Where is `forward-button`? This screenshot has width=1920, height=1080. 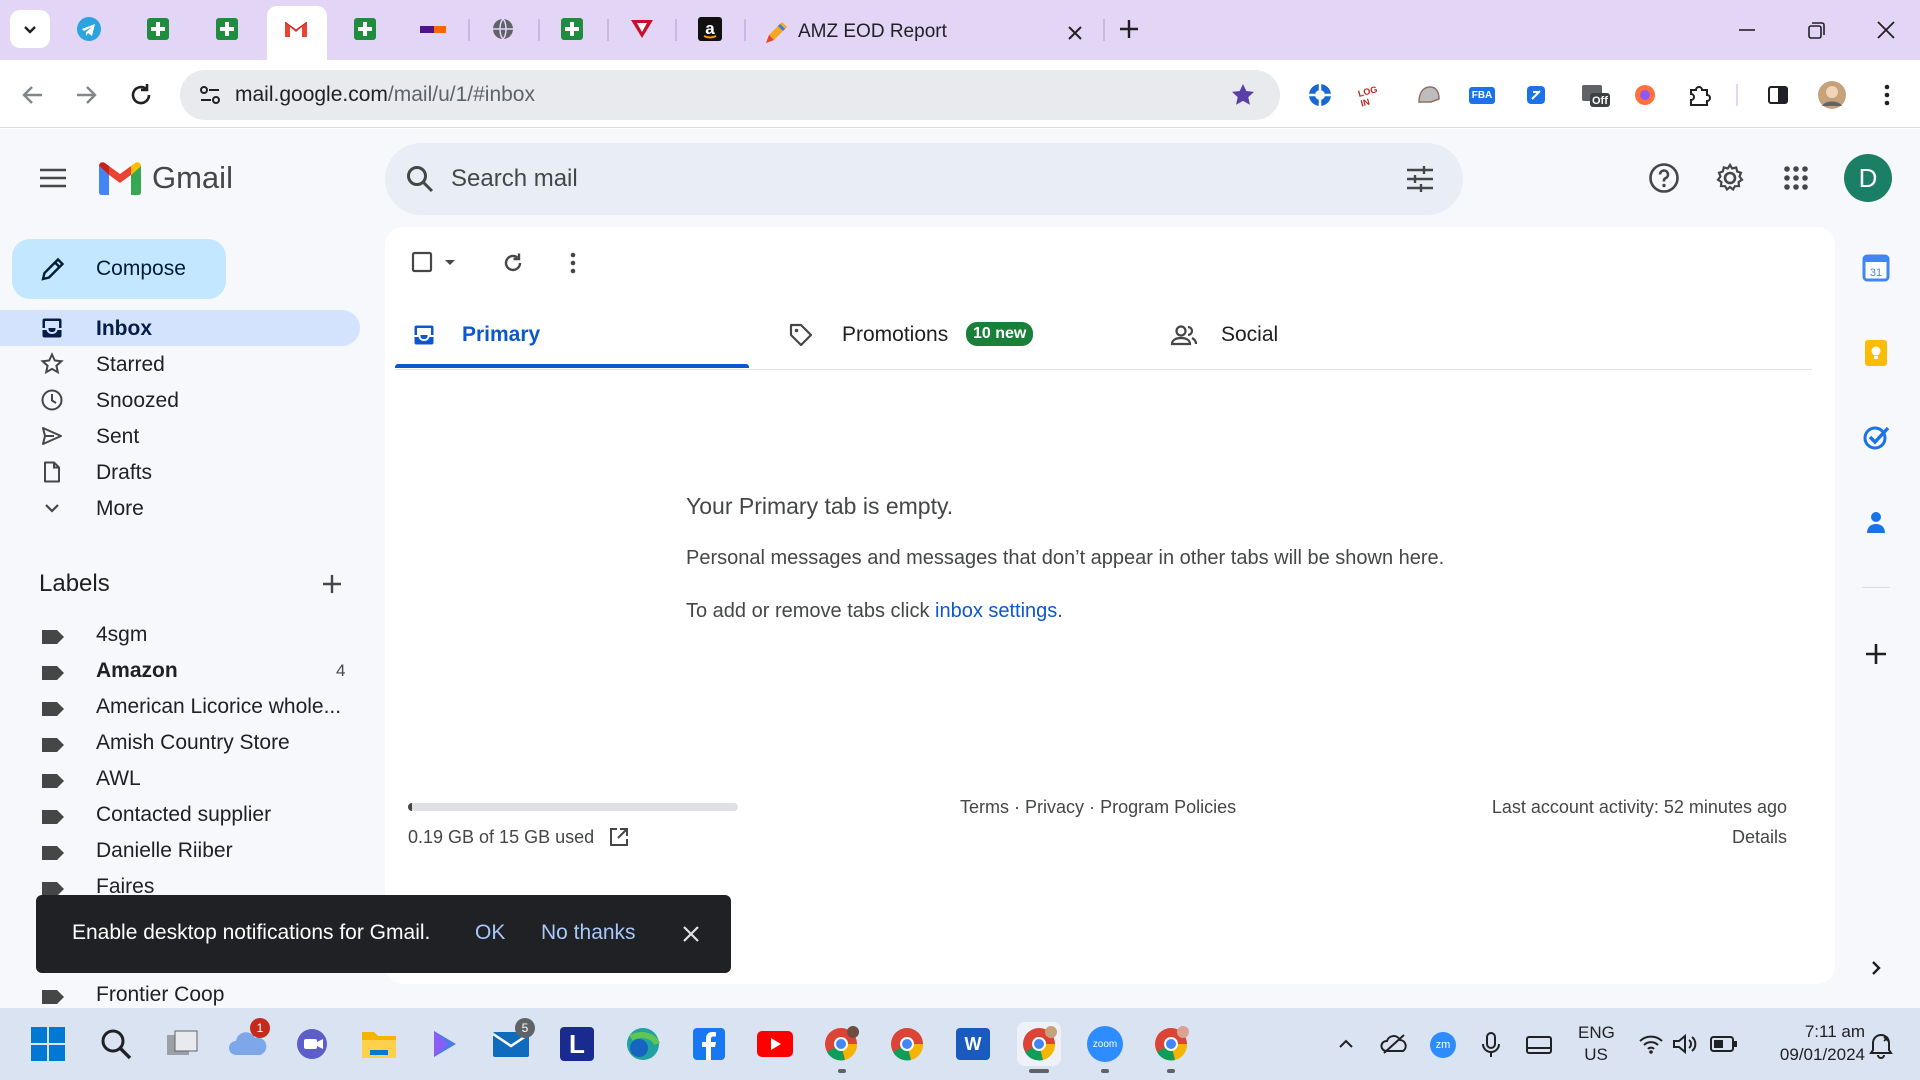
forward-button is located at coordinates (86, 95).